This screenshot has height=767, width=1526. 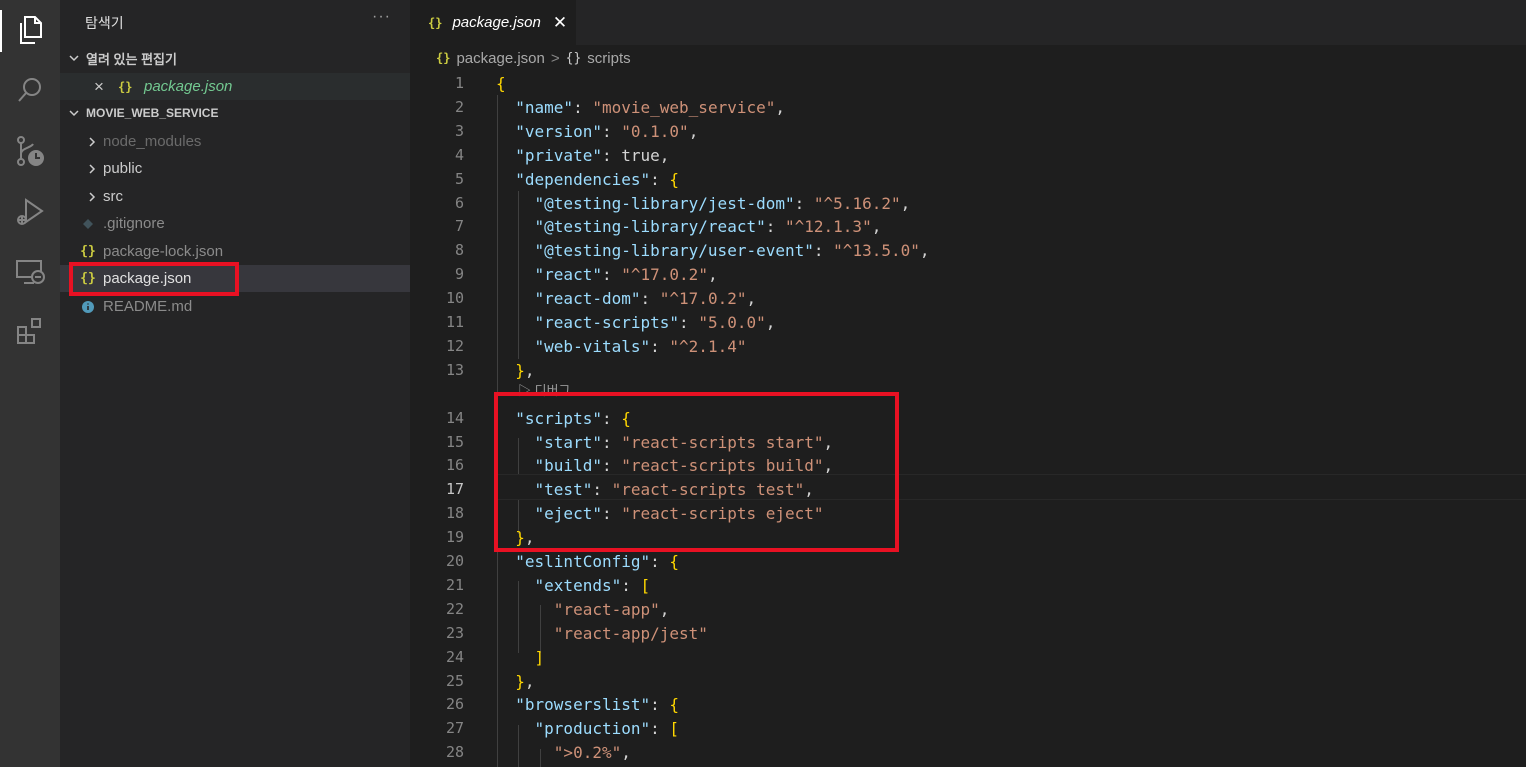 I want to click on open-editors-header: 열려 있는 편집기, so click(x=235, y=58).